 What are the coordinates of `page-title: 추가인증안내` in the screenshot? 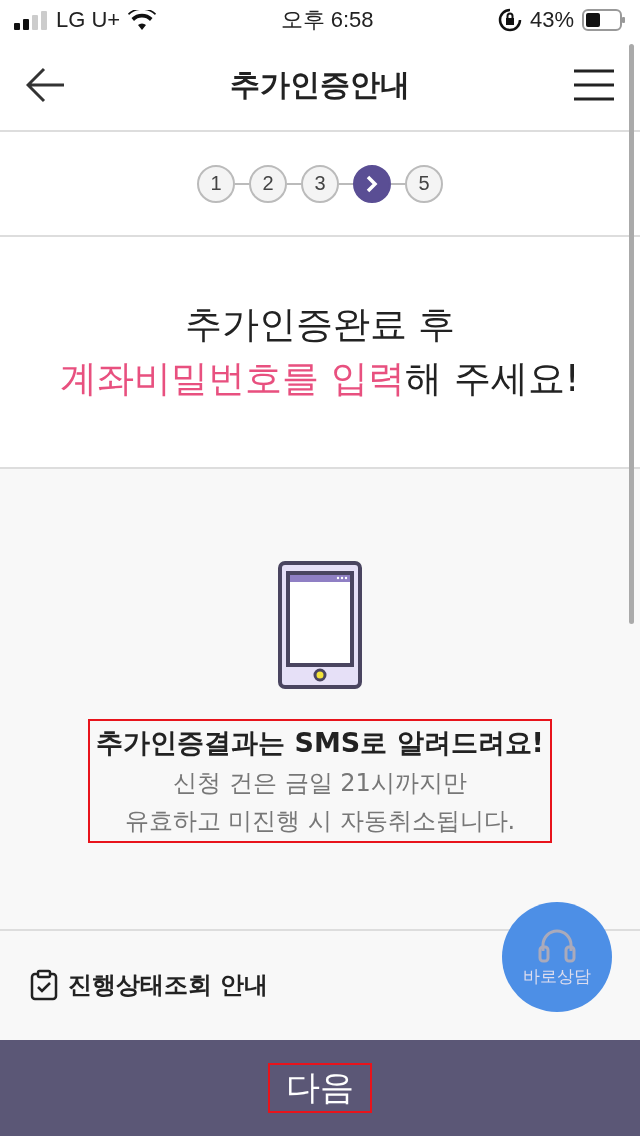 It's located at (320, 84).